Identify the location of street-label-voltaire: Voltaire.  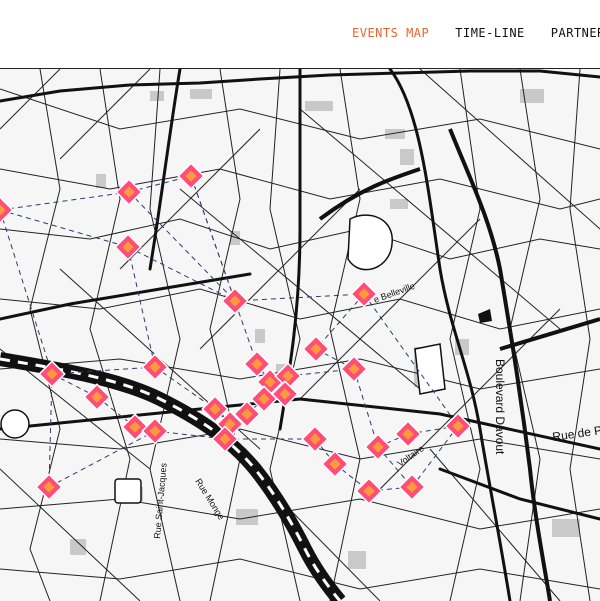
(410, 455).